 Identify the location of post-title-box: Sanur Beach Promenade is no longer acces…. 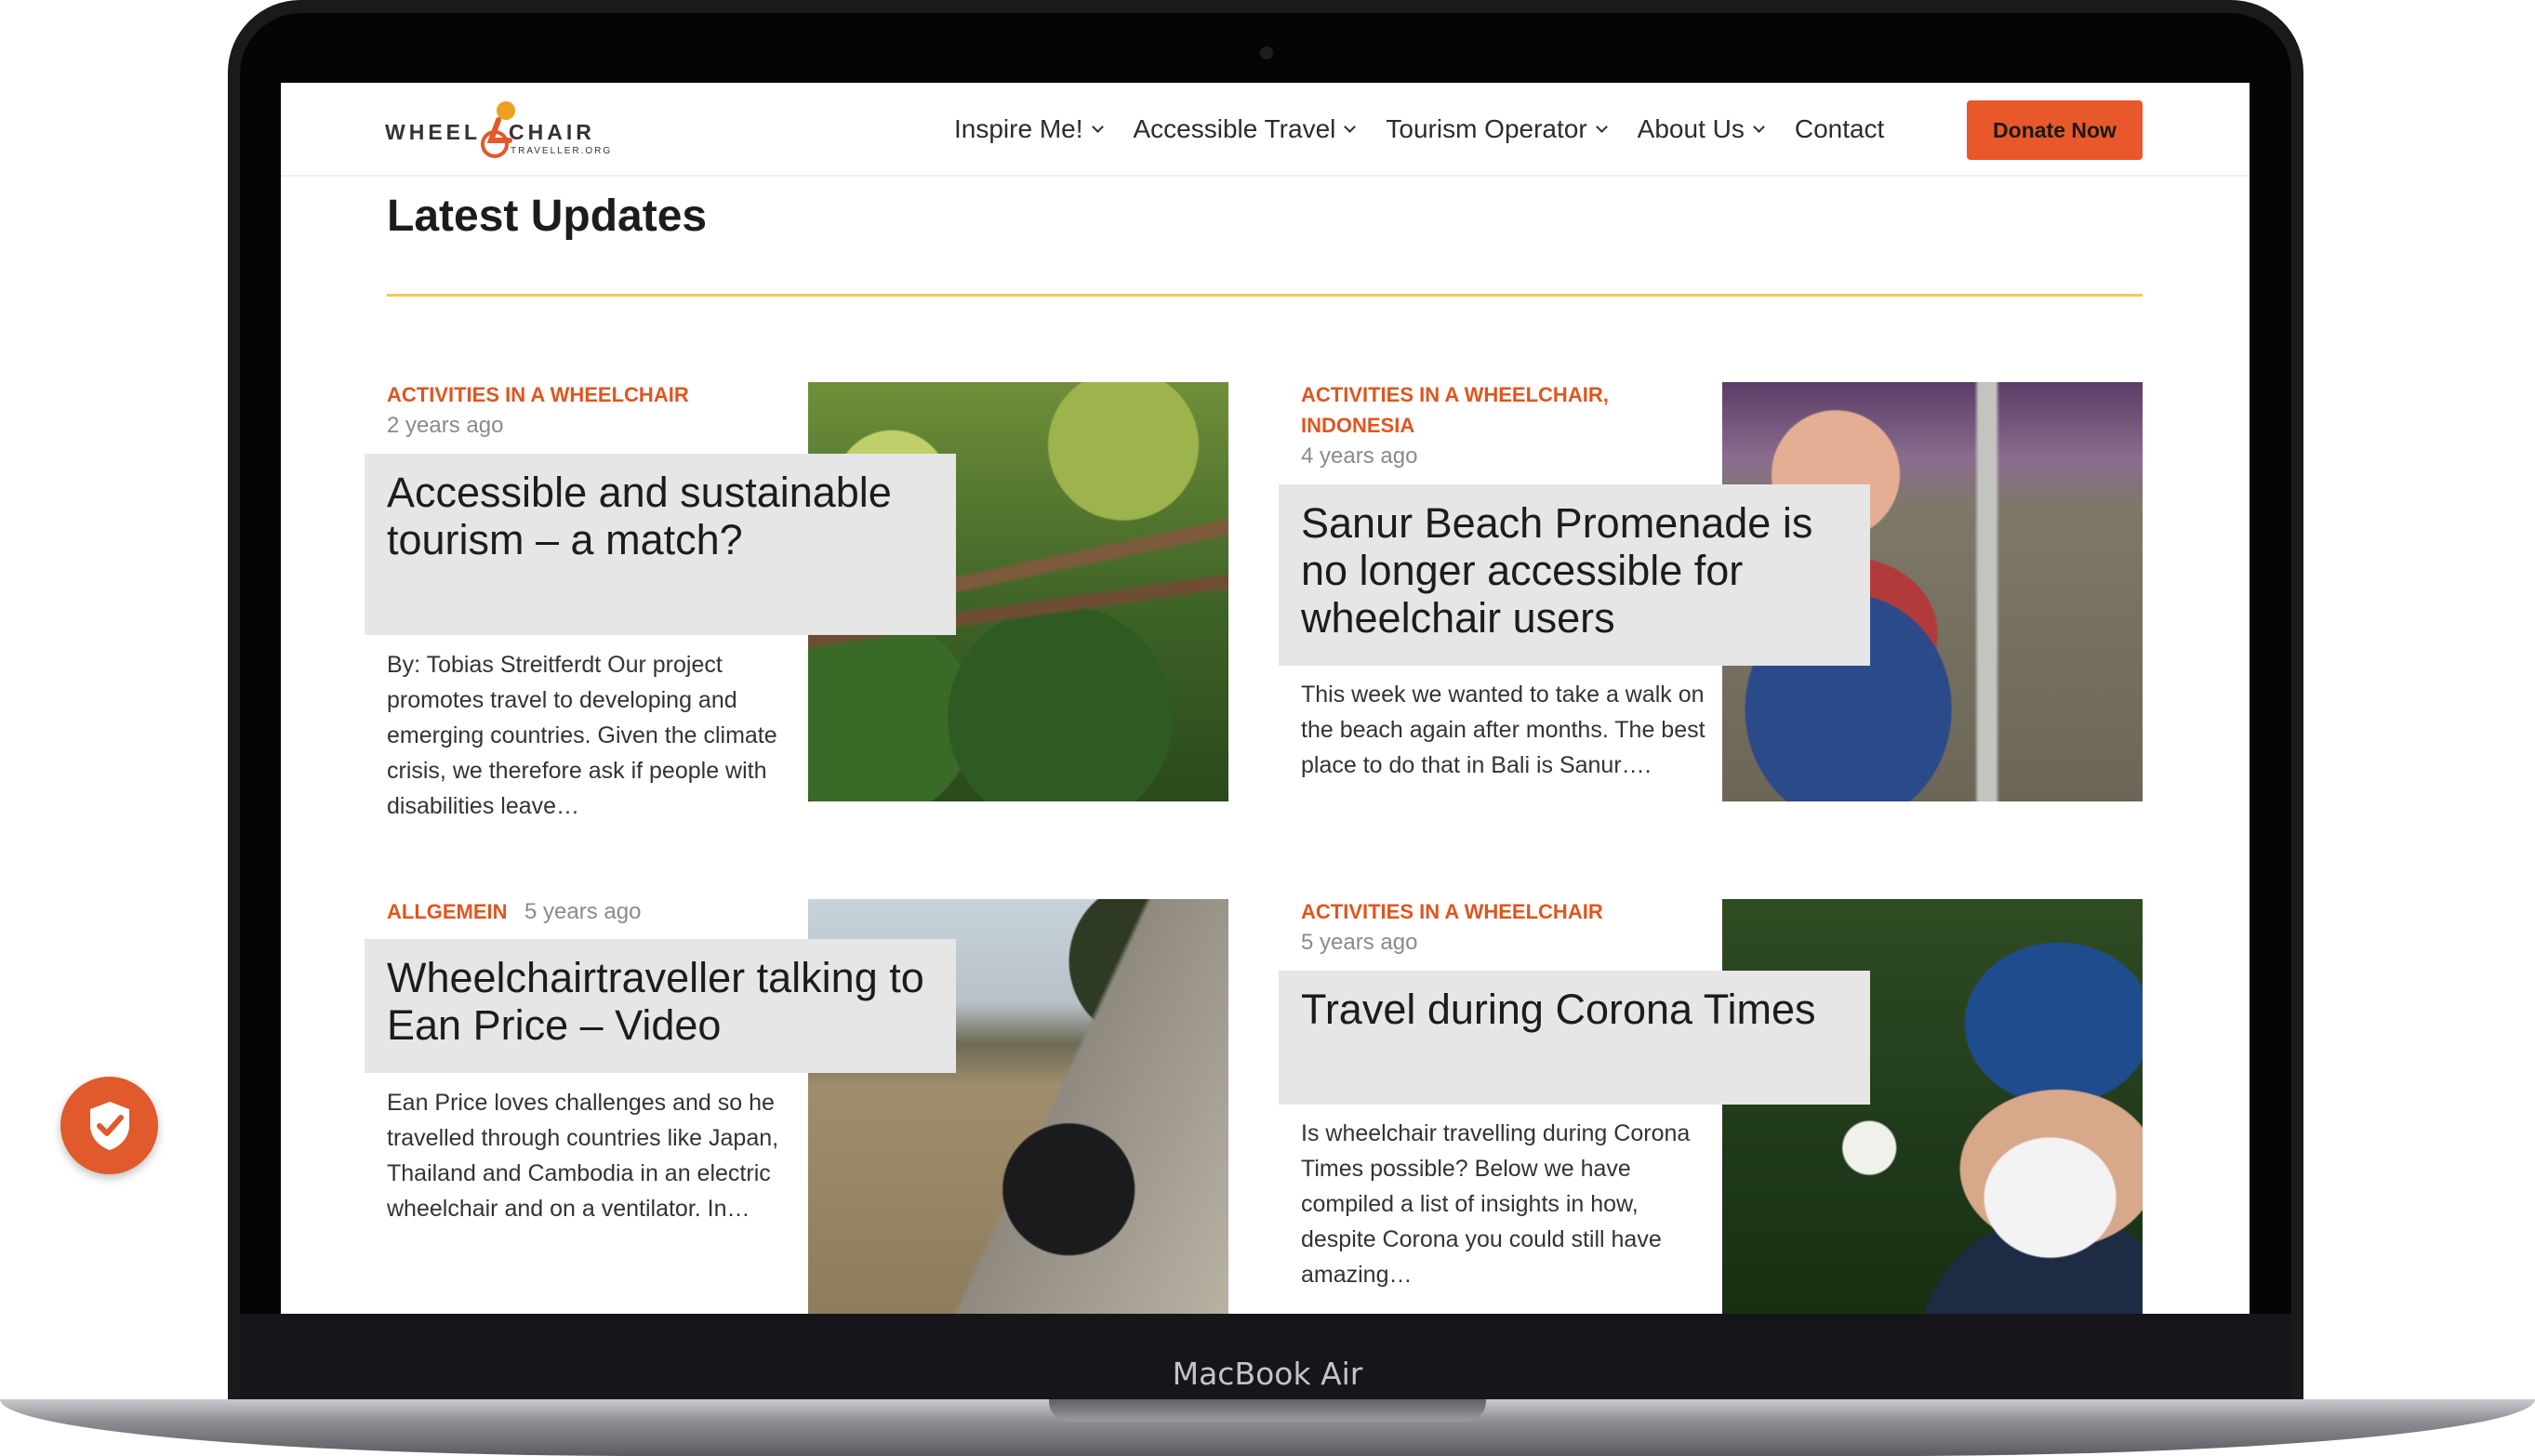
(1575, 575).